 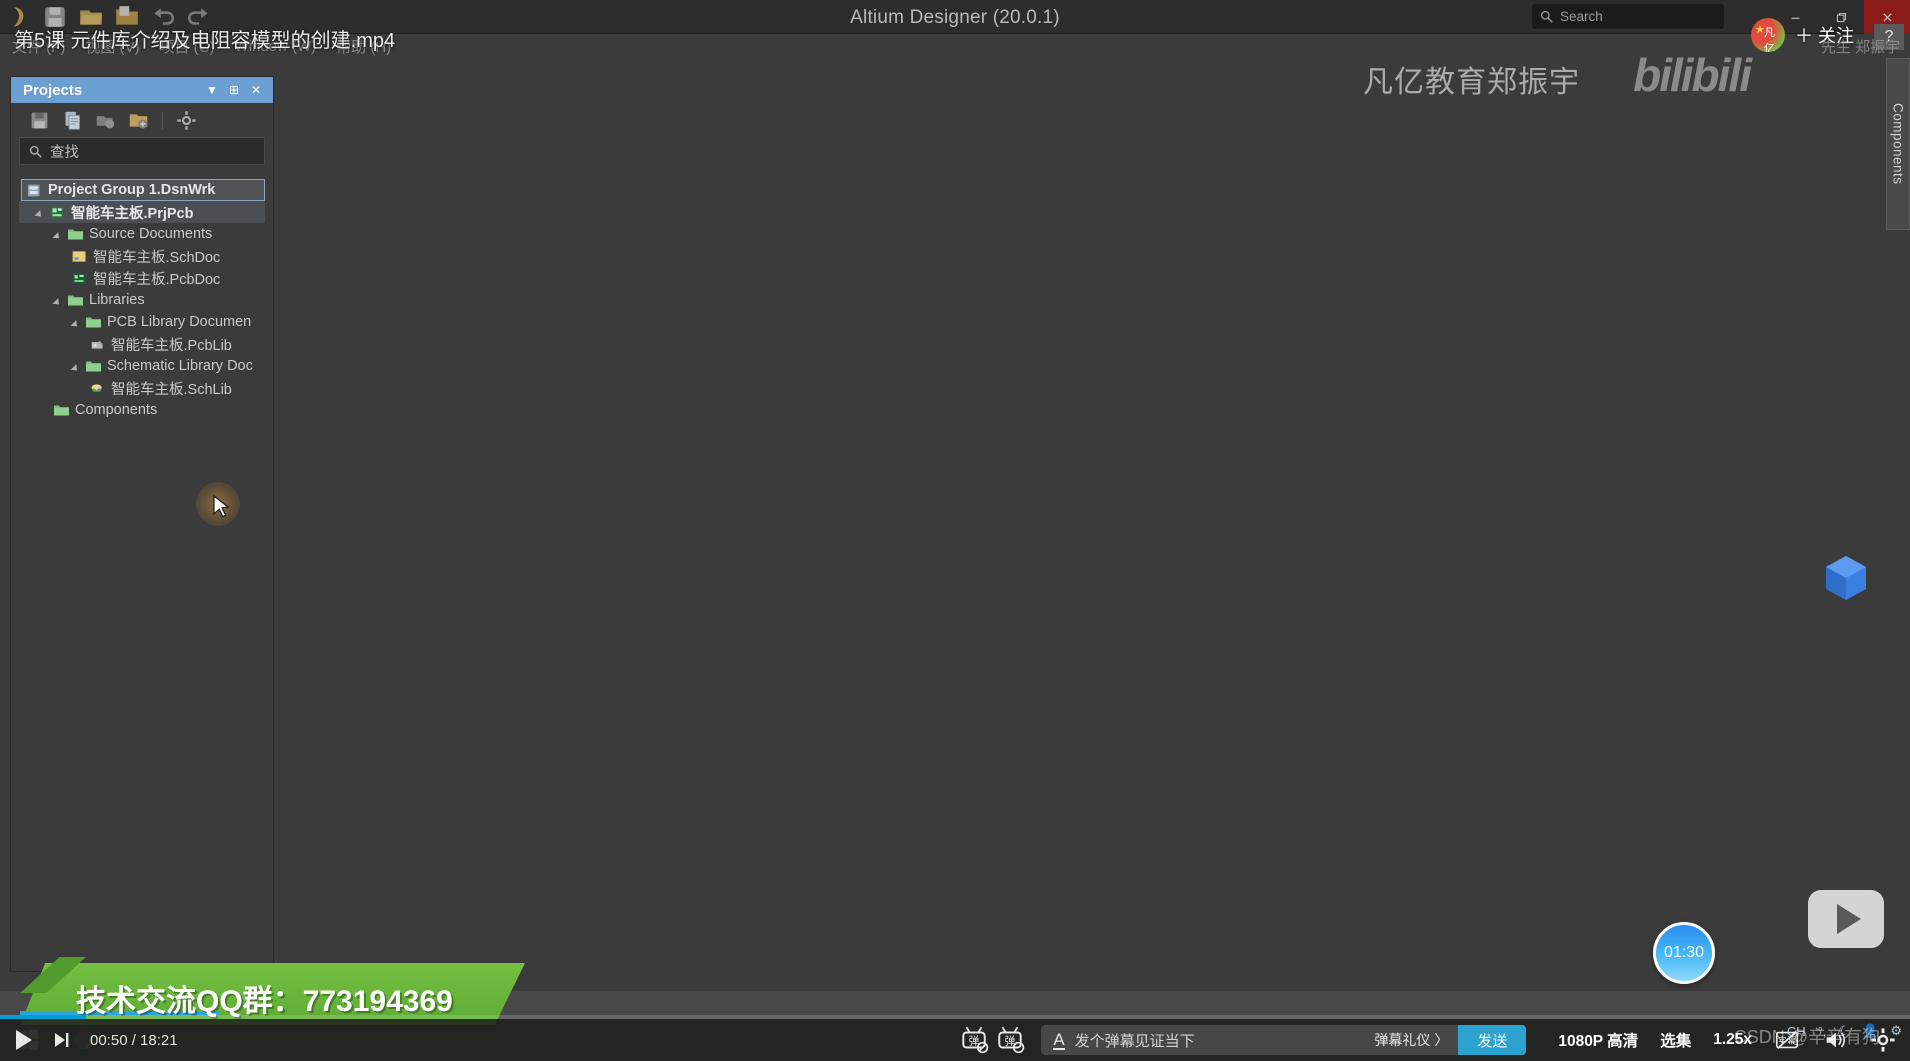 What do you see at coordinates (116, 410) in the screenshot?
I see `tree-item-label: Components` at bounding box center [116, 410].